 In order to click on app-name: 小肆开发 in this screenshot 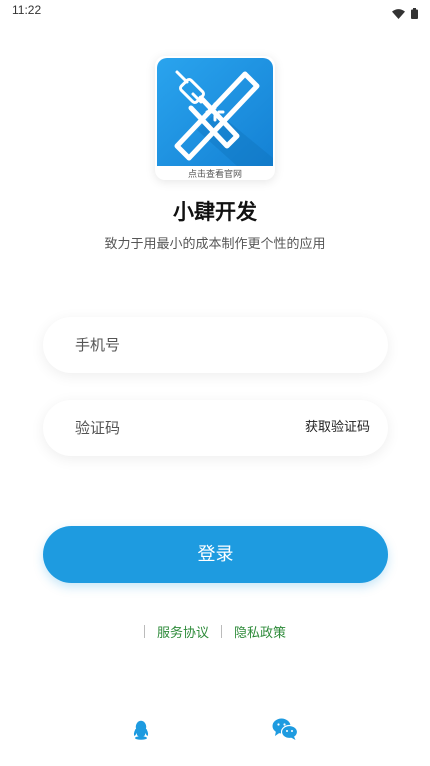, I will do `click(215, 212)`.